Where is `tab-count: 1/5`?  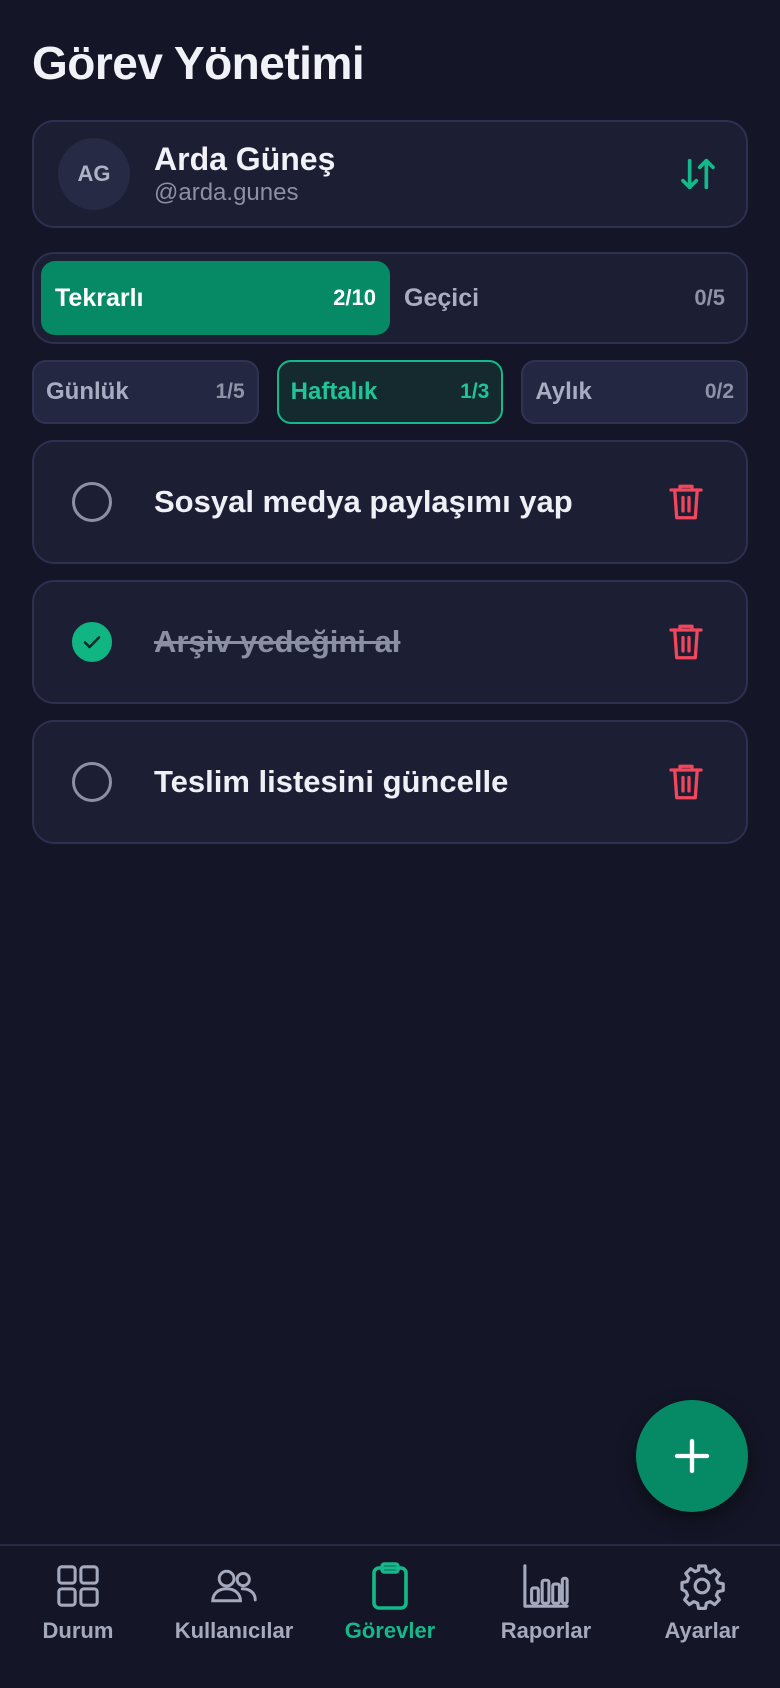
tab-count: 1/5 is located at coordinates (230, 391).